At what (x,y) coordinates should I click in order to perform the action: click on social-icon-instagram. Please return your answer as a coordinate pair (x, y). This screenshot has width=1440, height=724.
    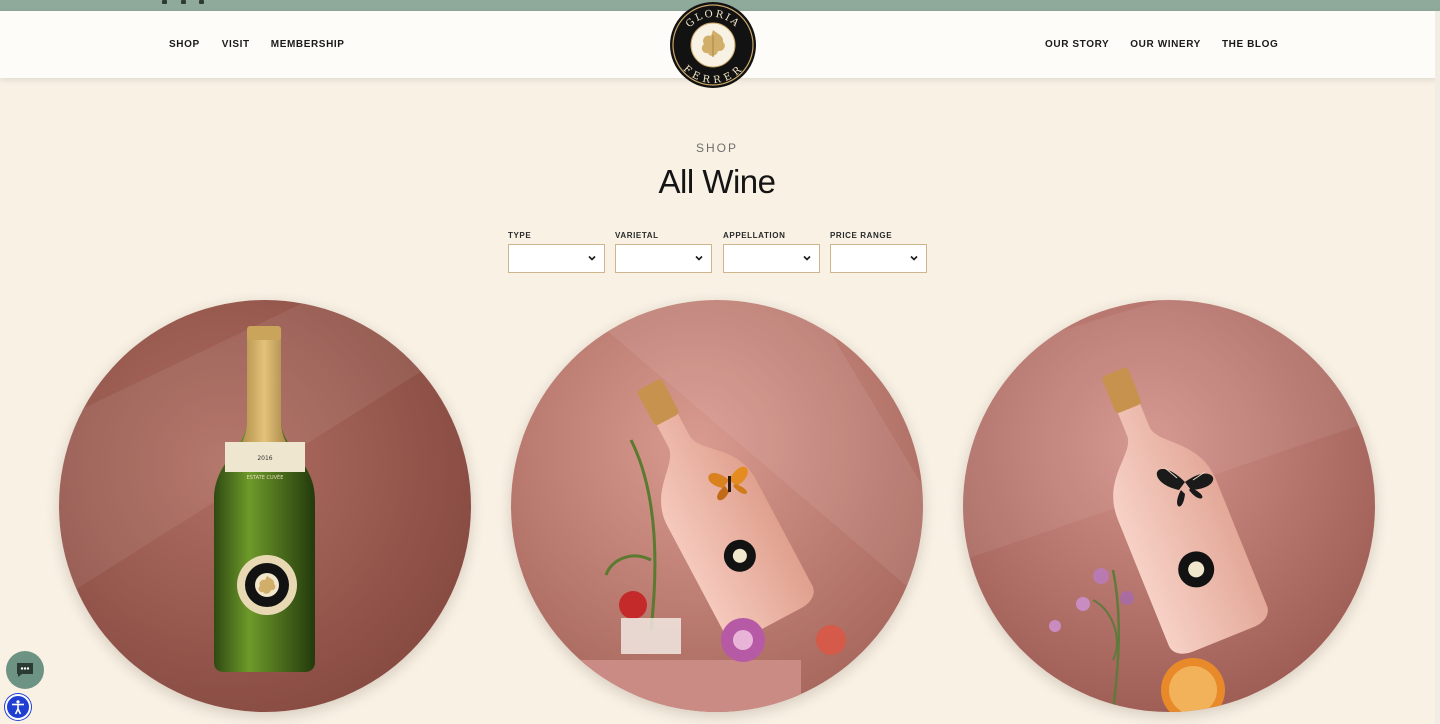
    Looking at the image, I should click on (183, 2).